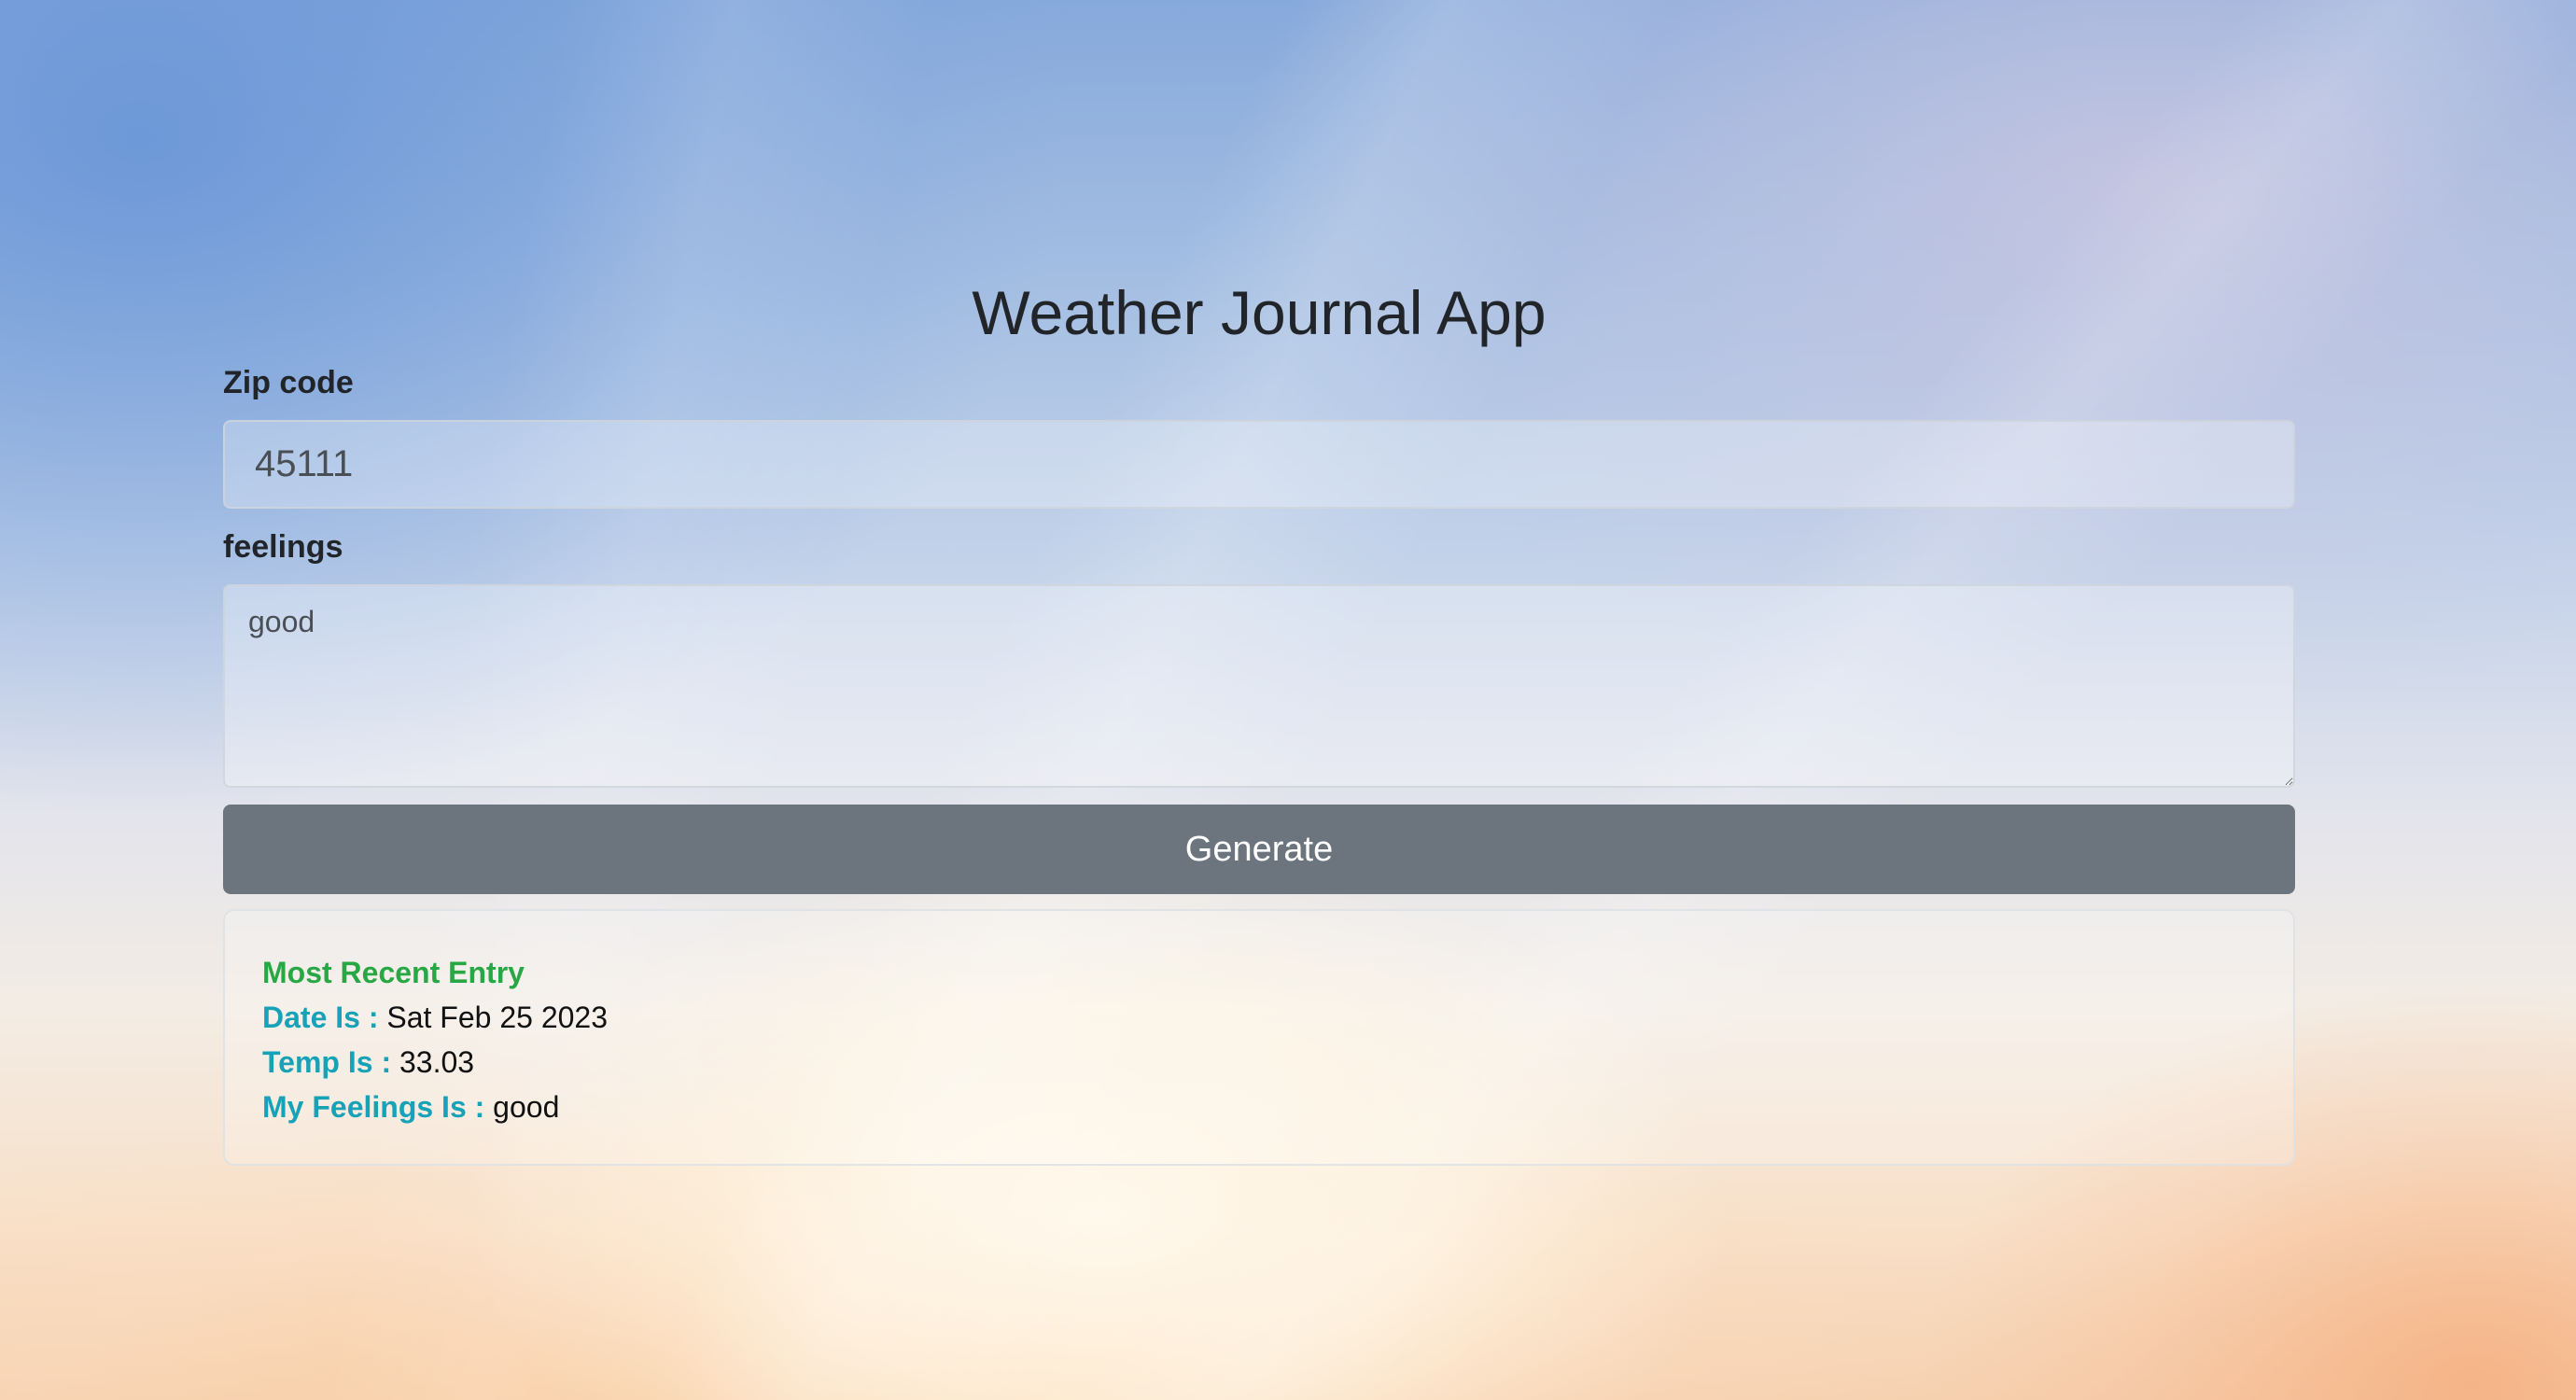  Describe the element at coordinates (1259, 1107) in the screenshot. I see `entry-feelings-row: My Feelings Is : good` at that location.